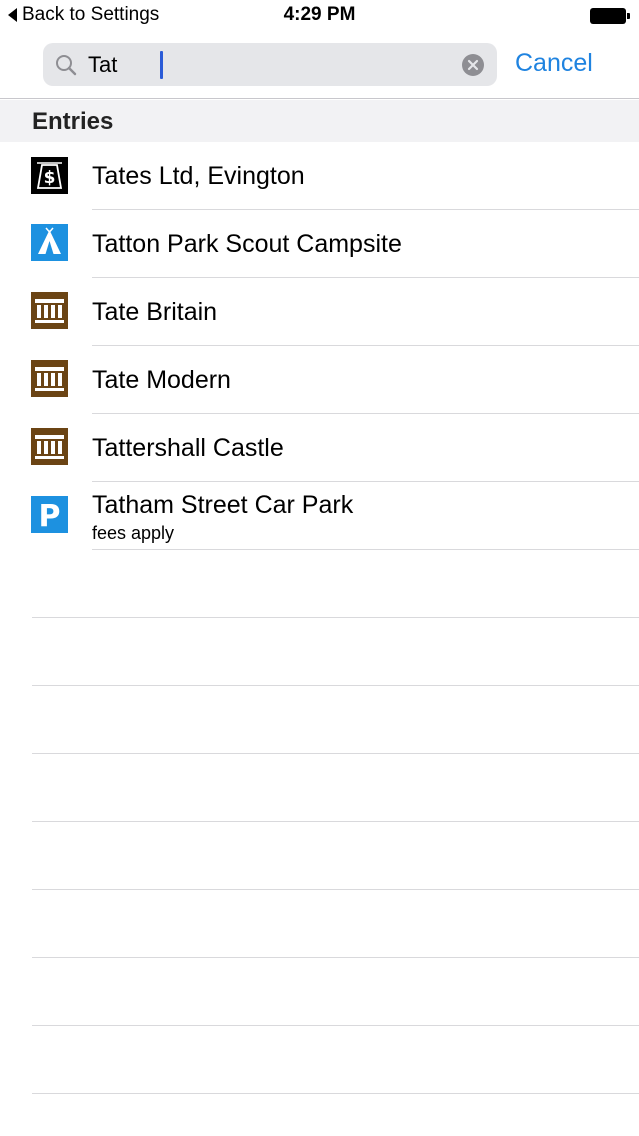 The height and width of the screenshot is (1136, 639). I want to click on list-item-tate-modern: Tate Modern, so click(319, 380).